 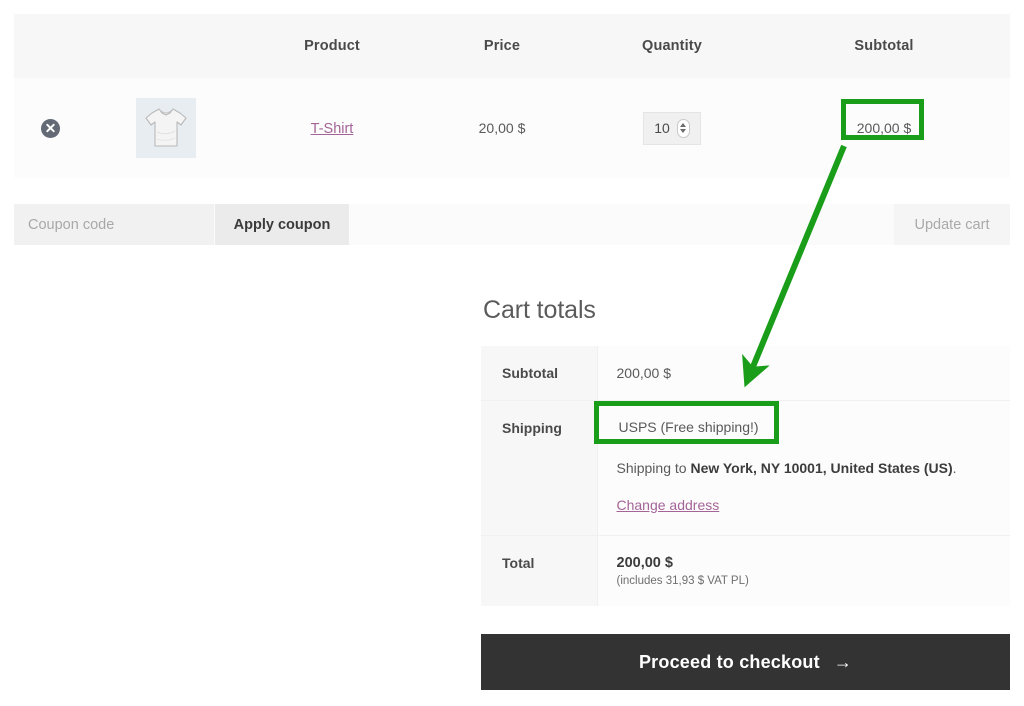 I want to click on update-cart-button: Update cart, so click(x=952, y=224).